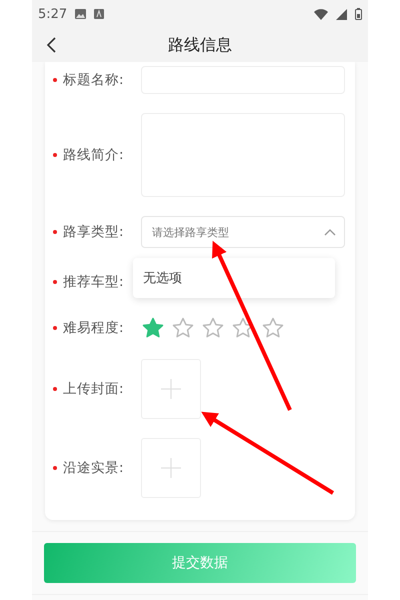 Image resolution: width=400 pixels, height=600 pixels. Describe the element at coordinates (162, 278) in the screenshot. I see `empty-message: 无选项` at that location.